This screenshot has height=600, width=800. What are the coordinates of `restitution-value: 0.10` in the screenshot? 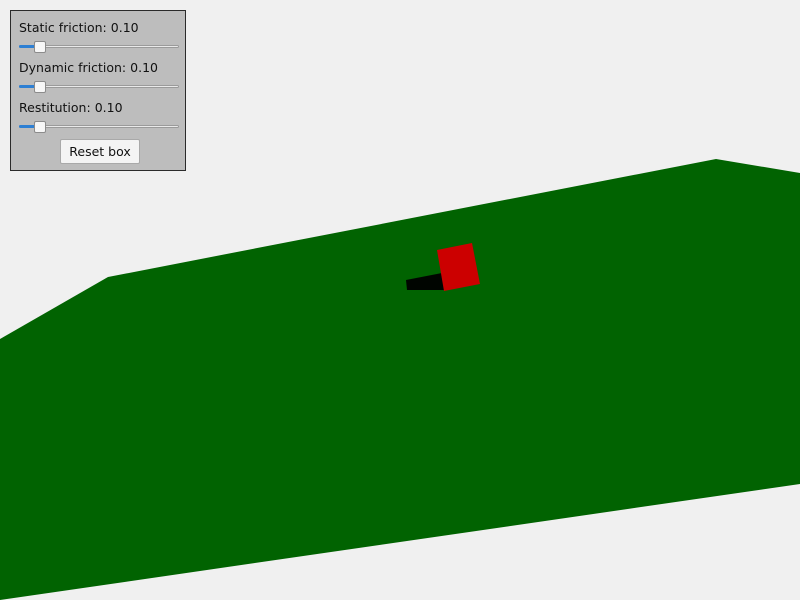 It's located at (108, 107).